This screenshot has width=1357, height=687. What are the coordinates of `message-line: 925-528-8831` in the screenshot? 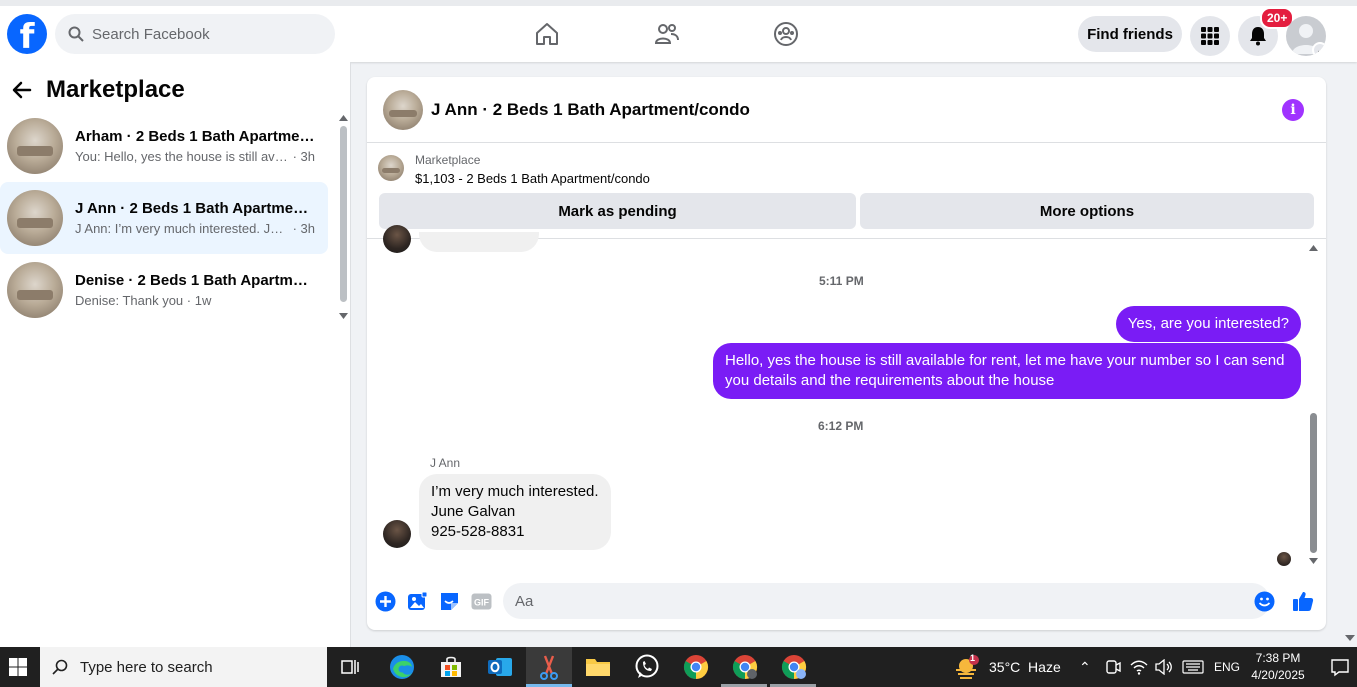 It's located at (478, 531).